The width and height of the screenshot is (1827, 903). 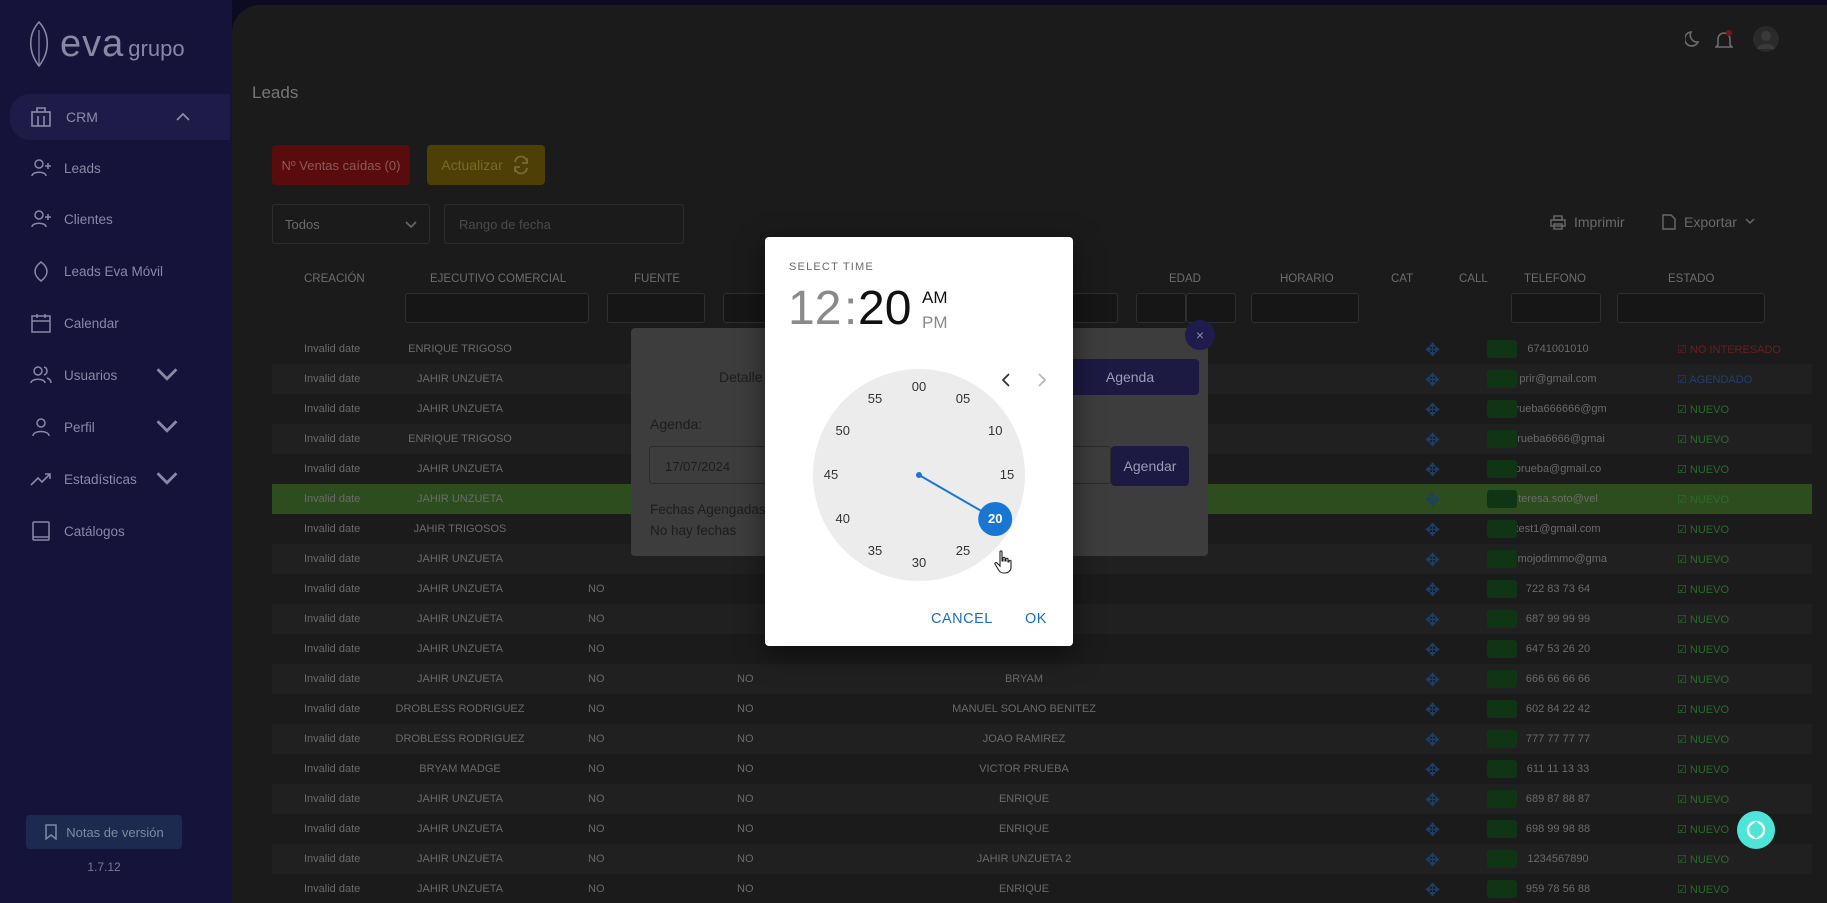 I want to click on clock-number: 35, so click(x=875, y=551).